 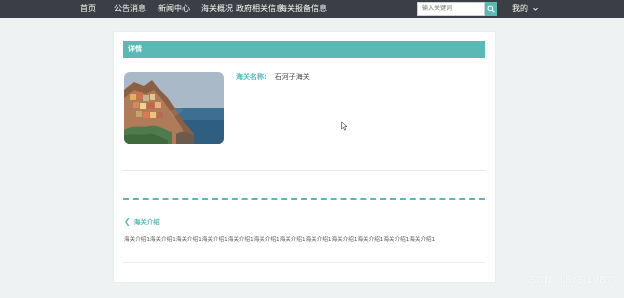 What do you see at coordinates (273, 77) in the screenshot?
I see `customs-name-row: 海关名称: 石河子海关` at bounding box center [273, 77].